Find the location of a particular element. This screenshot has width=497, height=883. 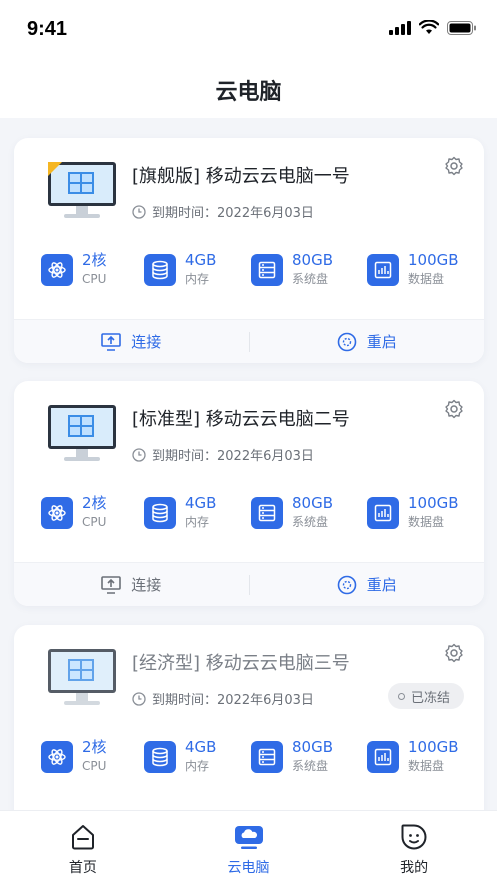

tab-home: 首页 is located at coordinates (83, 847).